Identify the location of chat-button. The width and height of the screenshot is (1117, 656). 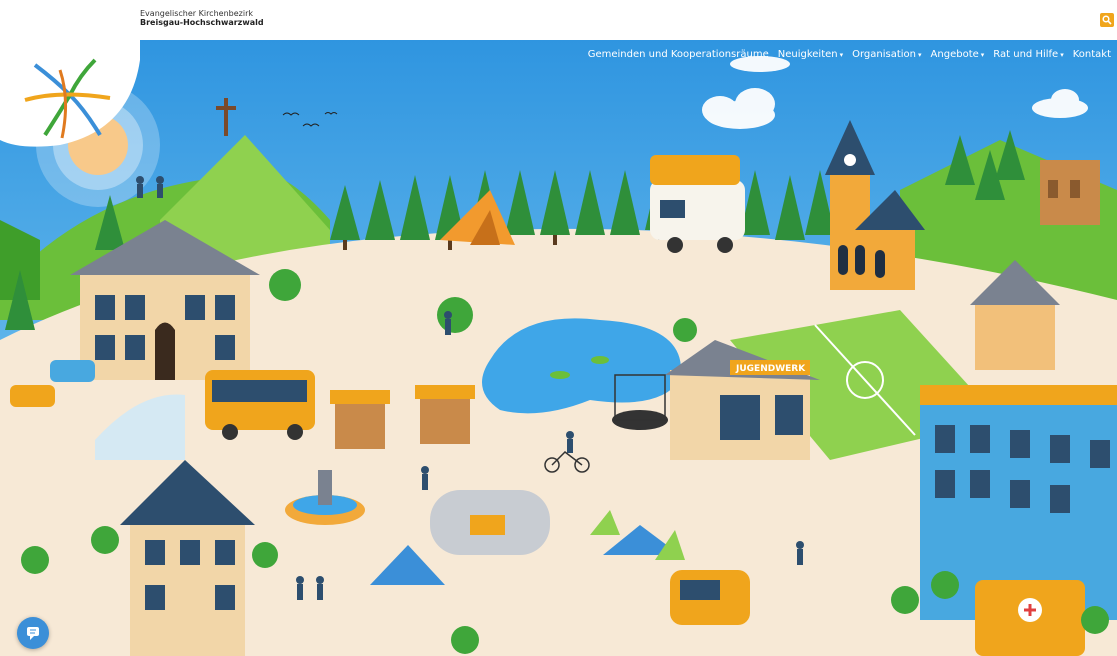
(33, 633).